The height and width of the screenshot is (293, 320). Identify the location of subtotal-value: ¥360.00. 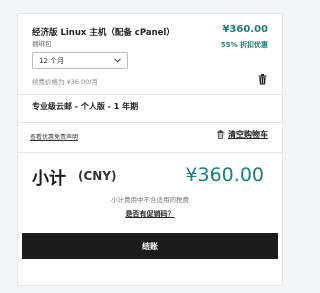
(224, 175).